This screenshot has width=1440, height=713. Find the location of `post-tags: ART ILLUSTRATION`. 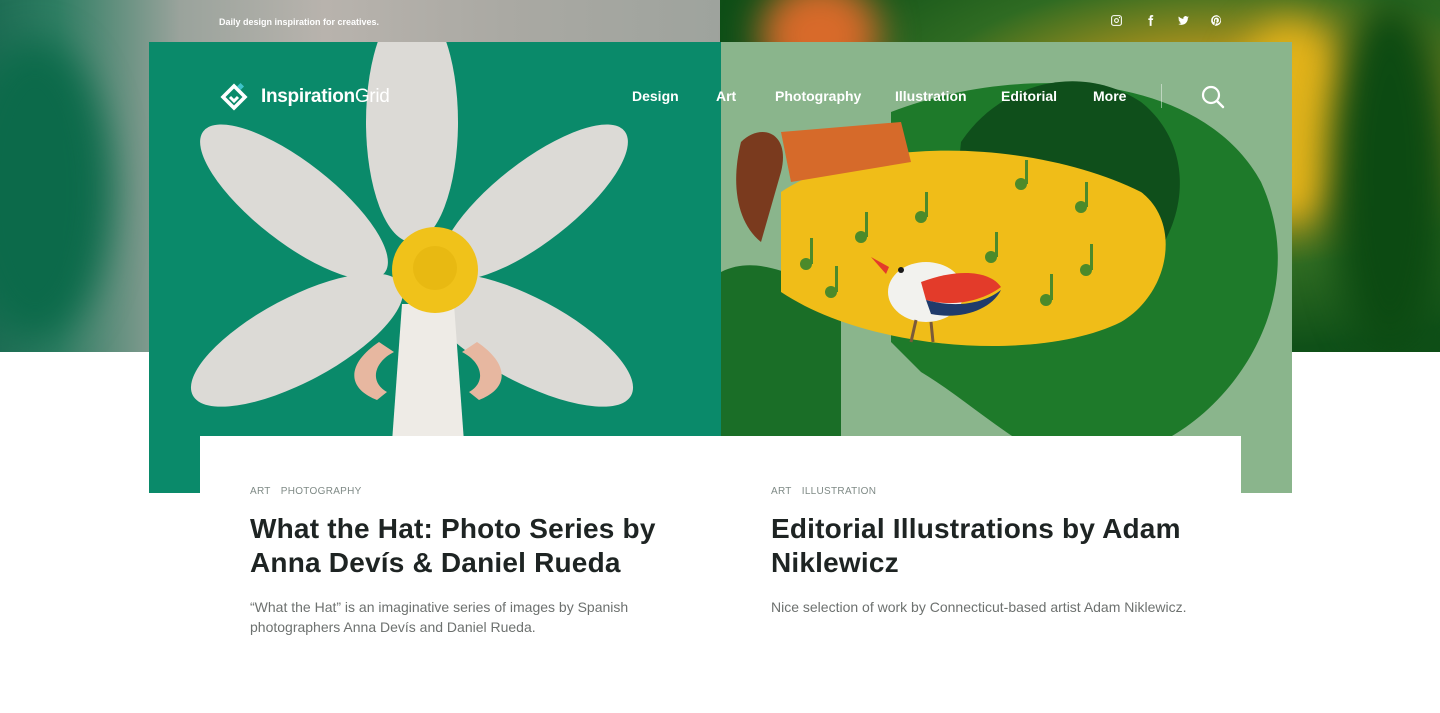

post-tags: ART ILLUSTRATION is located at coordinates (828, 491).